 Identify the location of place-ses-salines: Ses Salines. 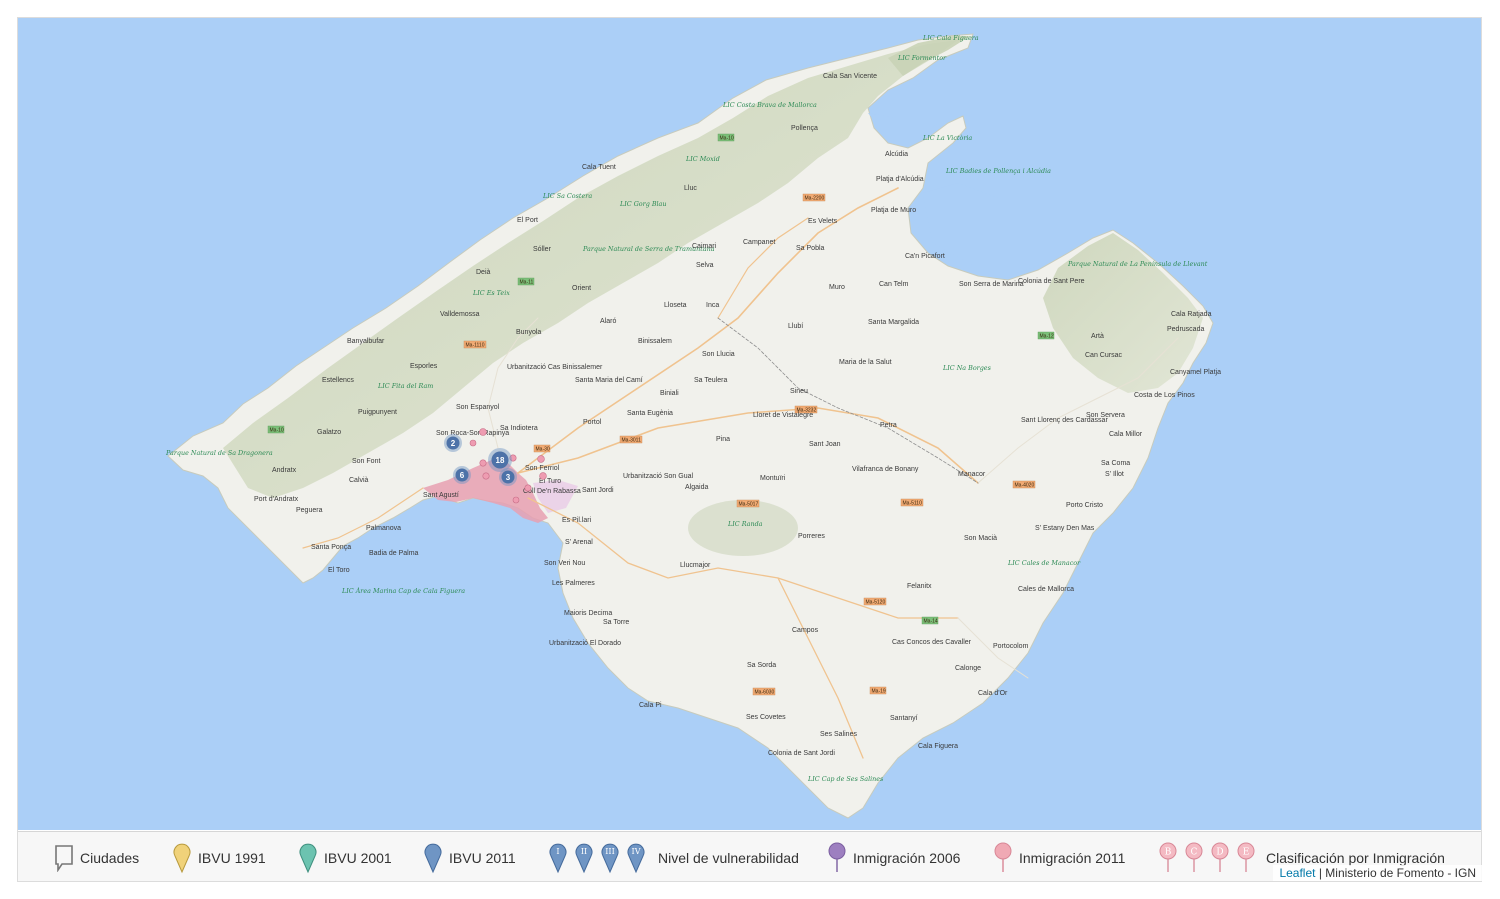
(838, 734).